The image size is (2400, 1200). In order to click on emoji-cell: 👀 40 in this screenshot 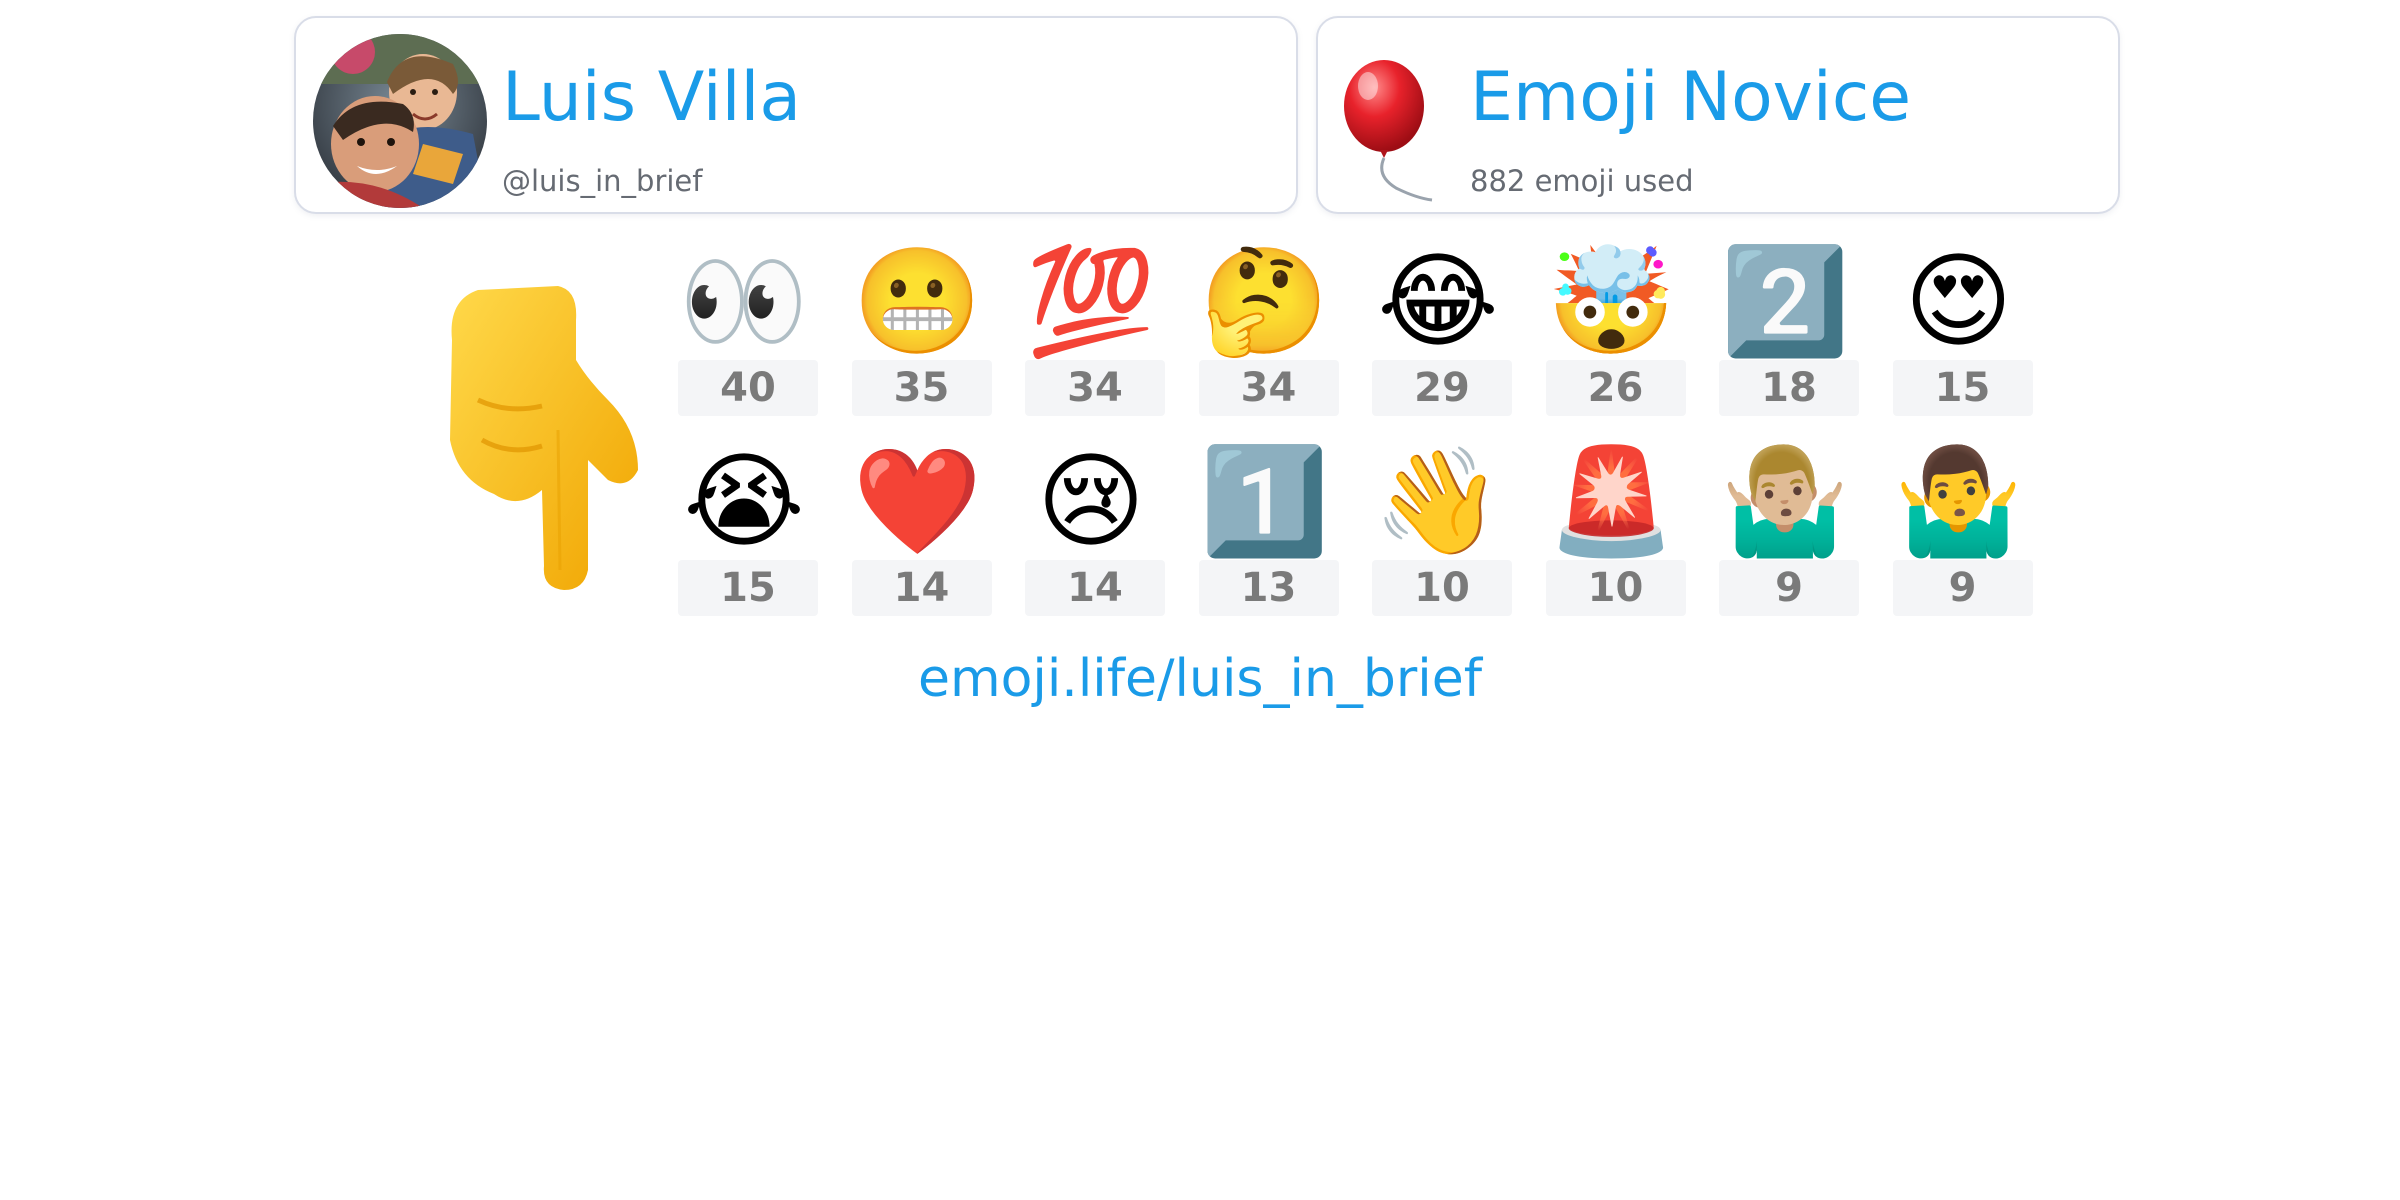, I will do `click(760, 336)`.